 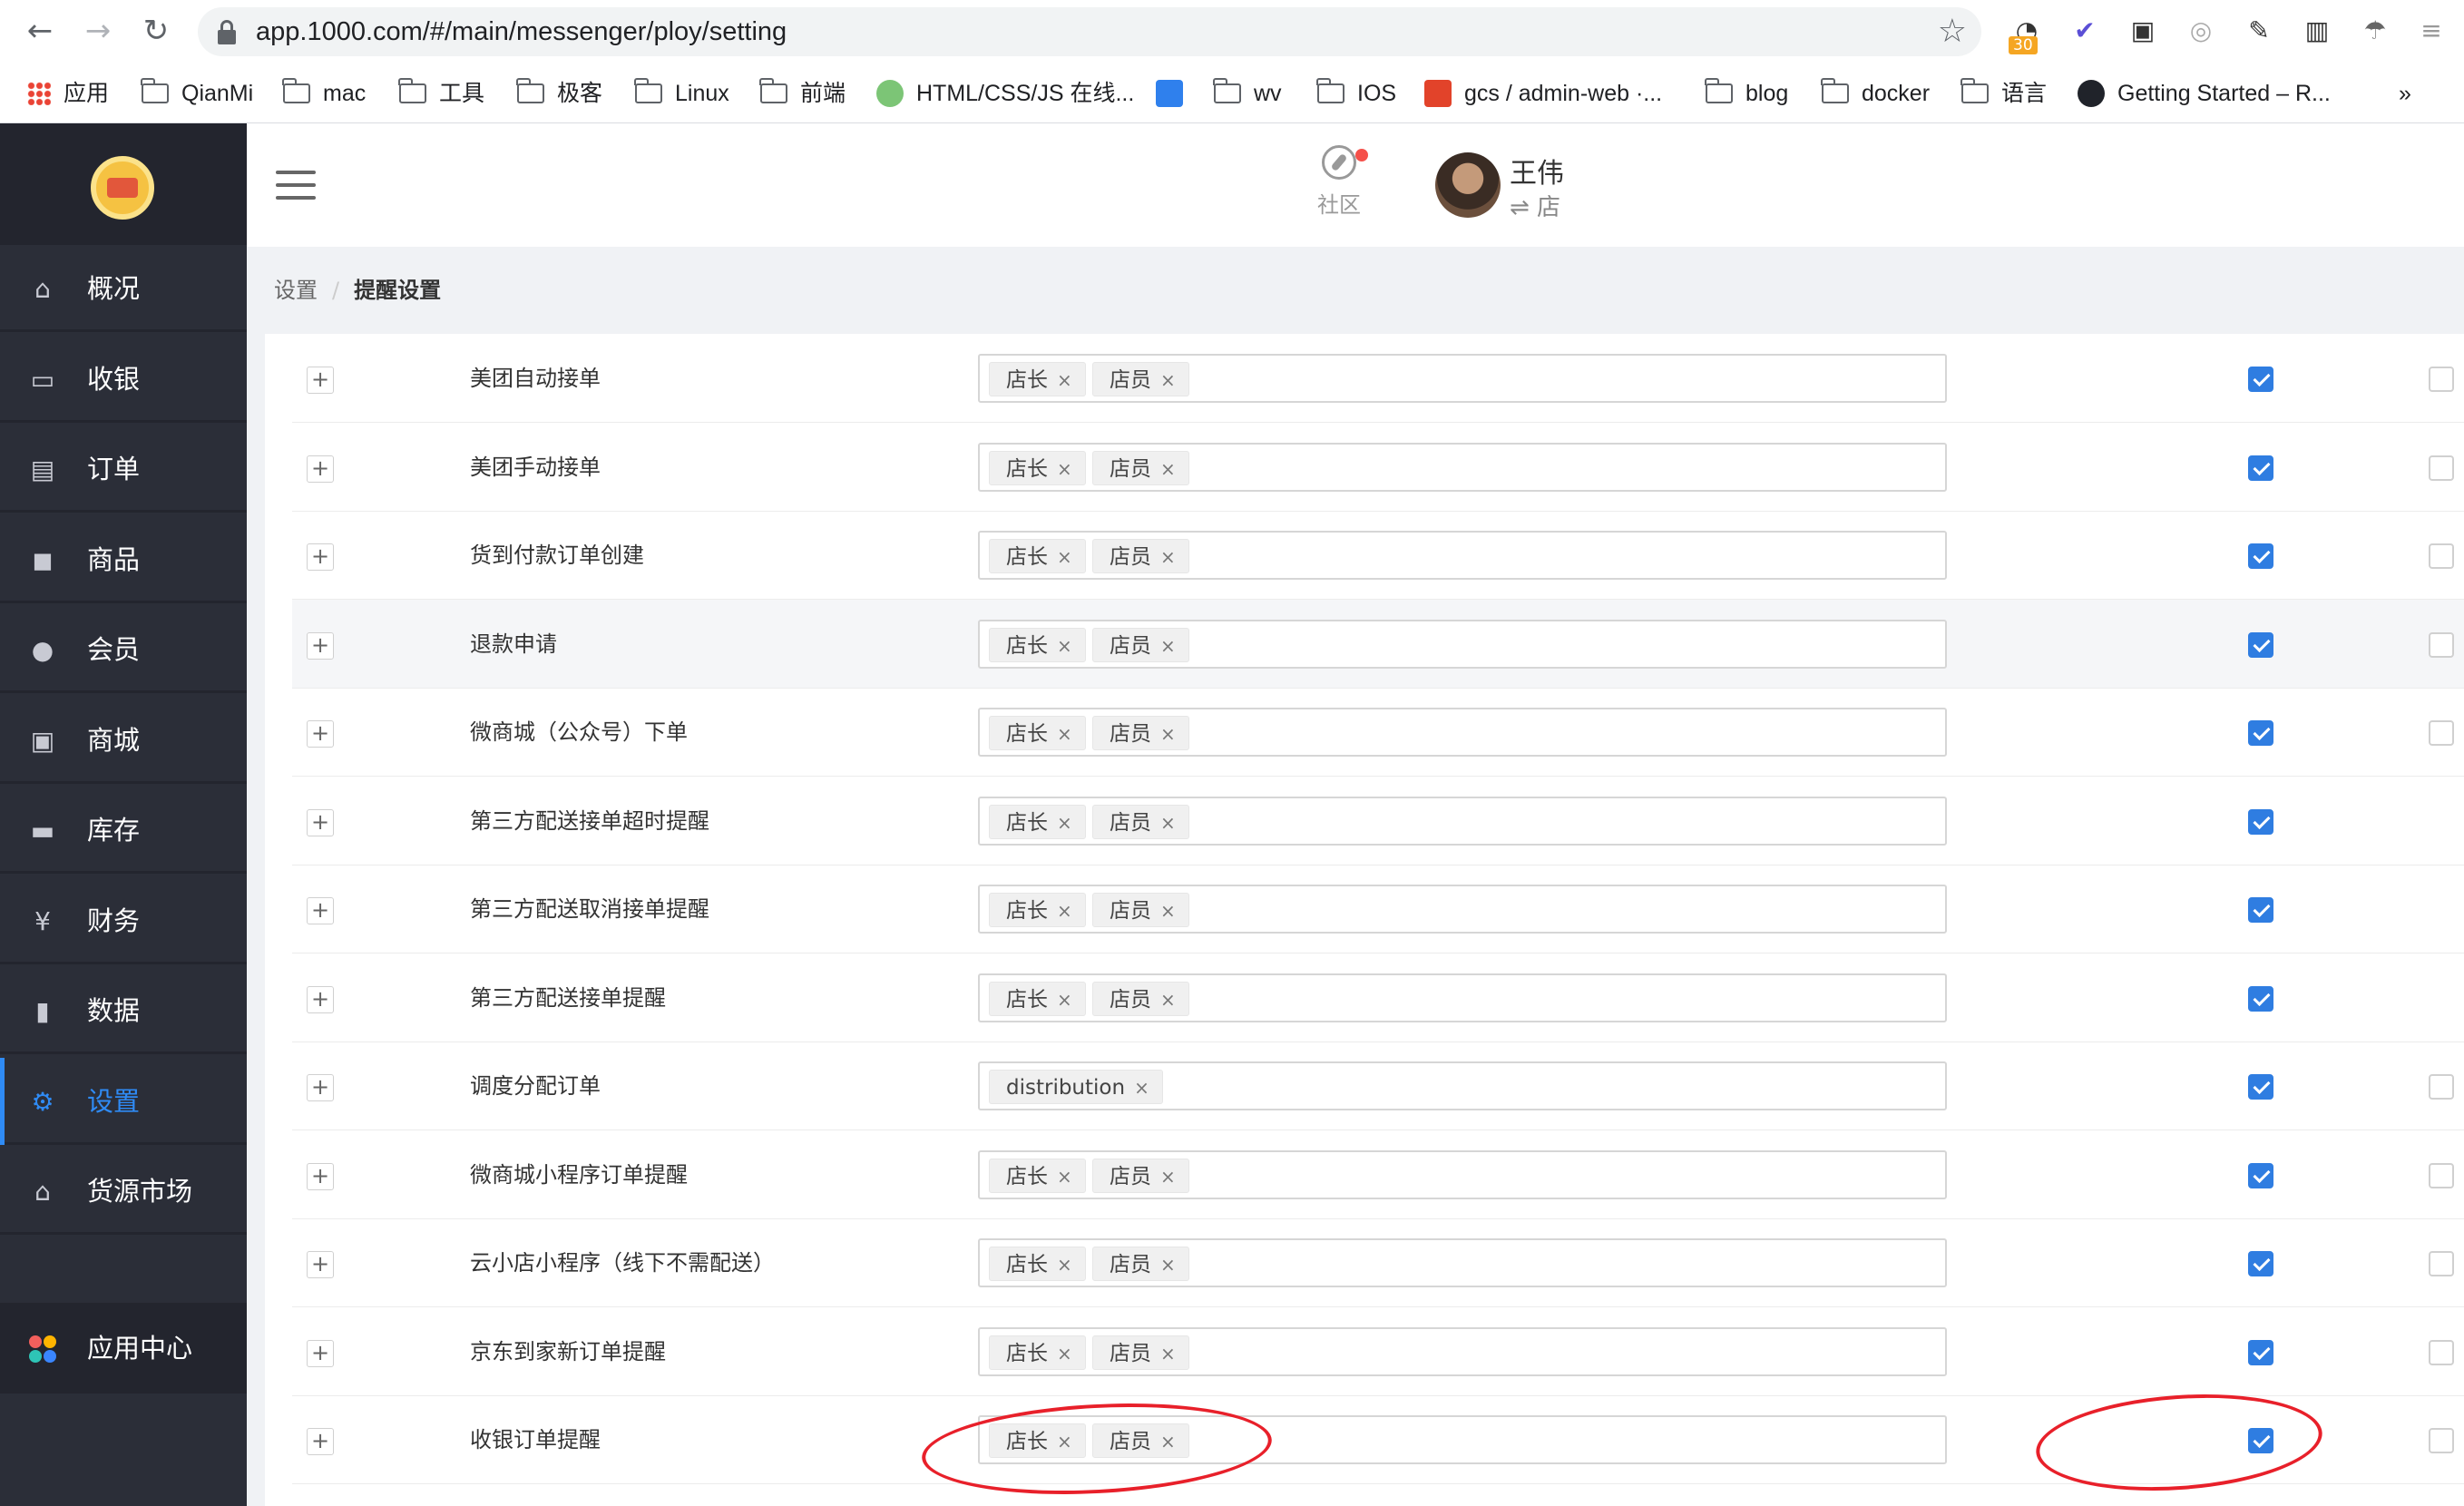 What do you see at coordinates (122, 188) in the screenshot?
I see `store-logo-icon` at bounding box center [122, 188].